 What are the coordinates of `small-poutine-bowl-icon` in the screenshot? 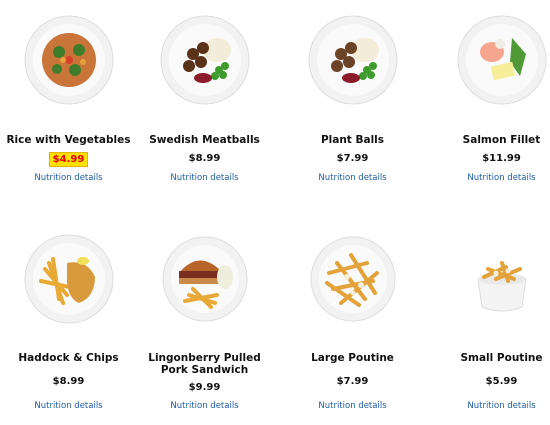 It's located at (502, 279).